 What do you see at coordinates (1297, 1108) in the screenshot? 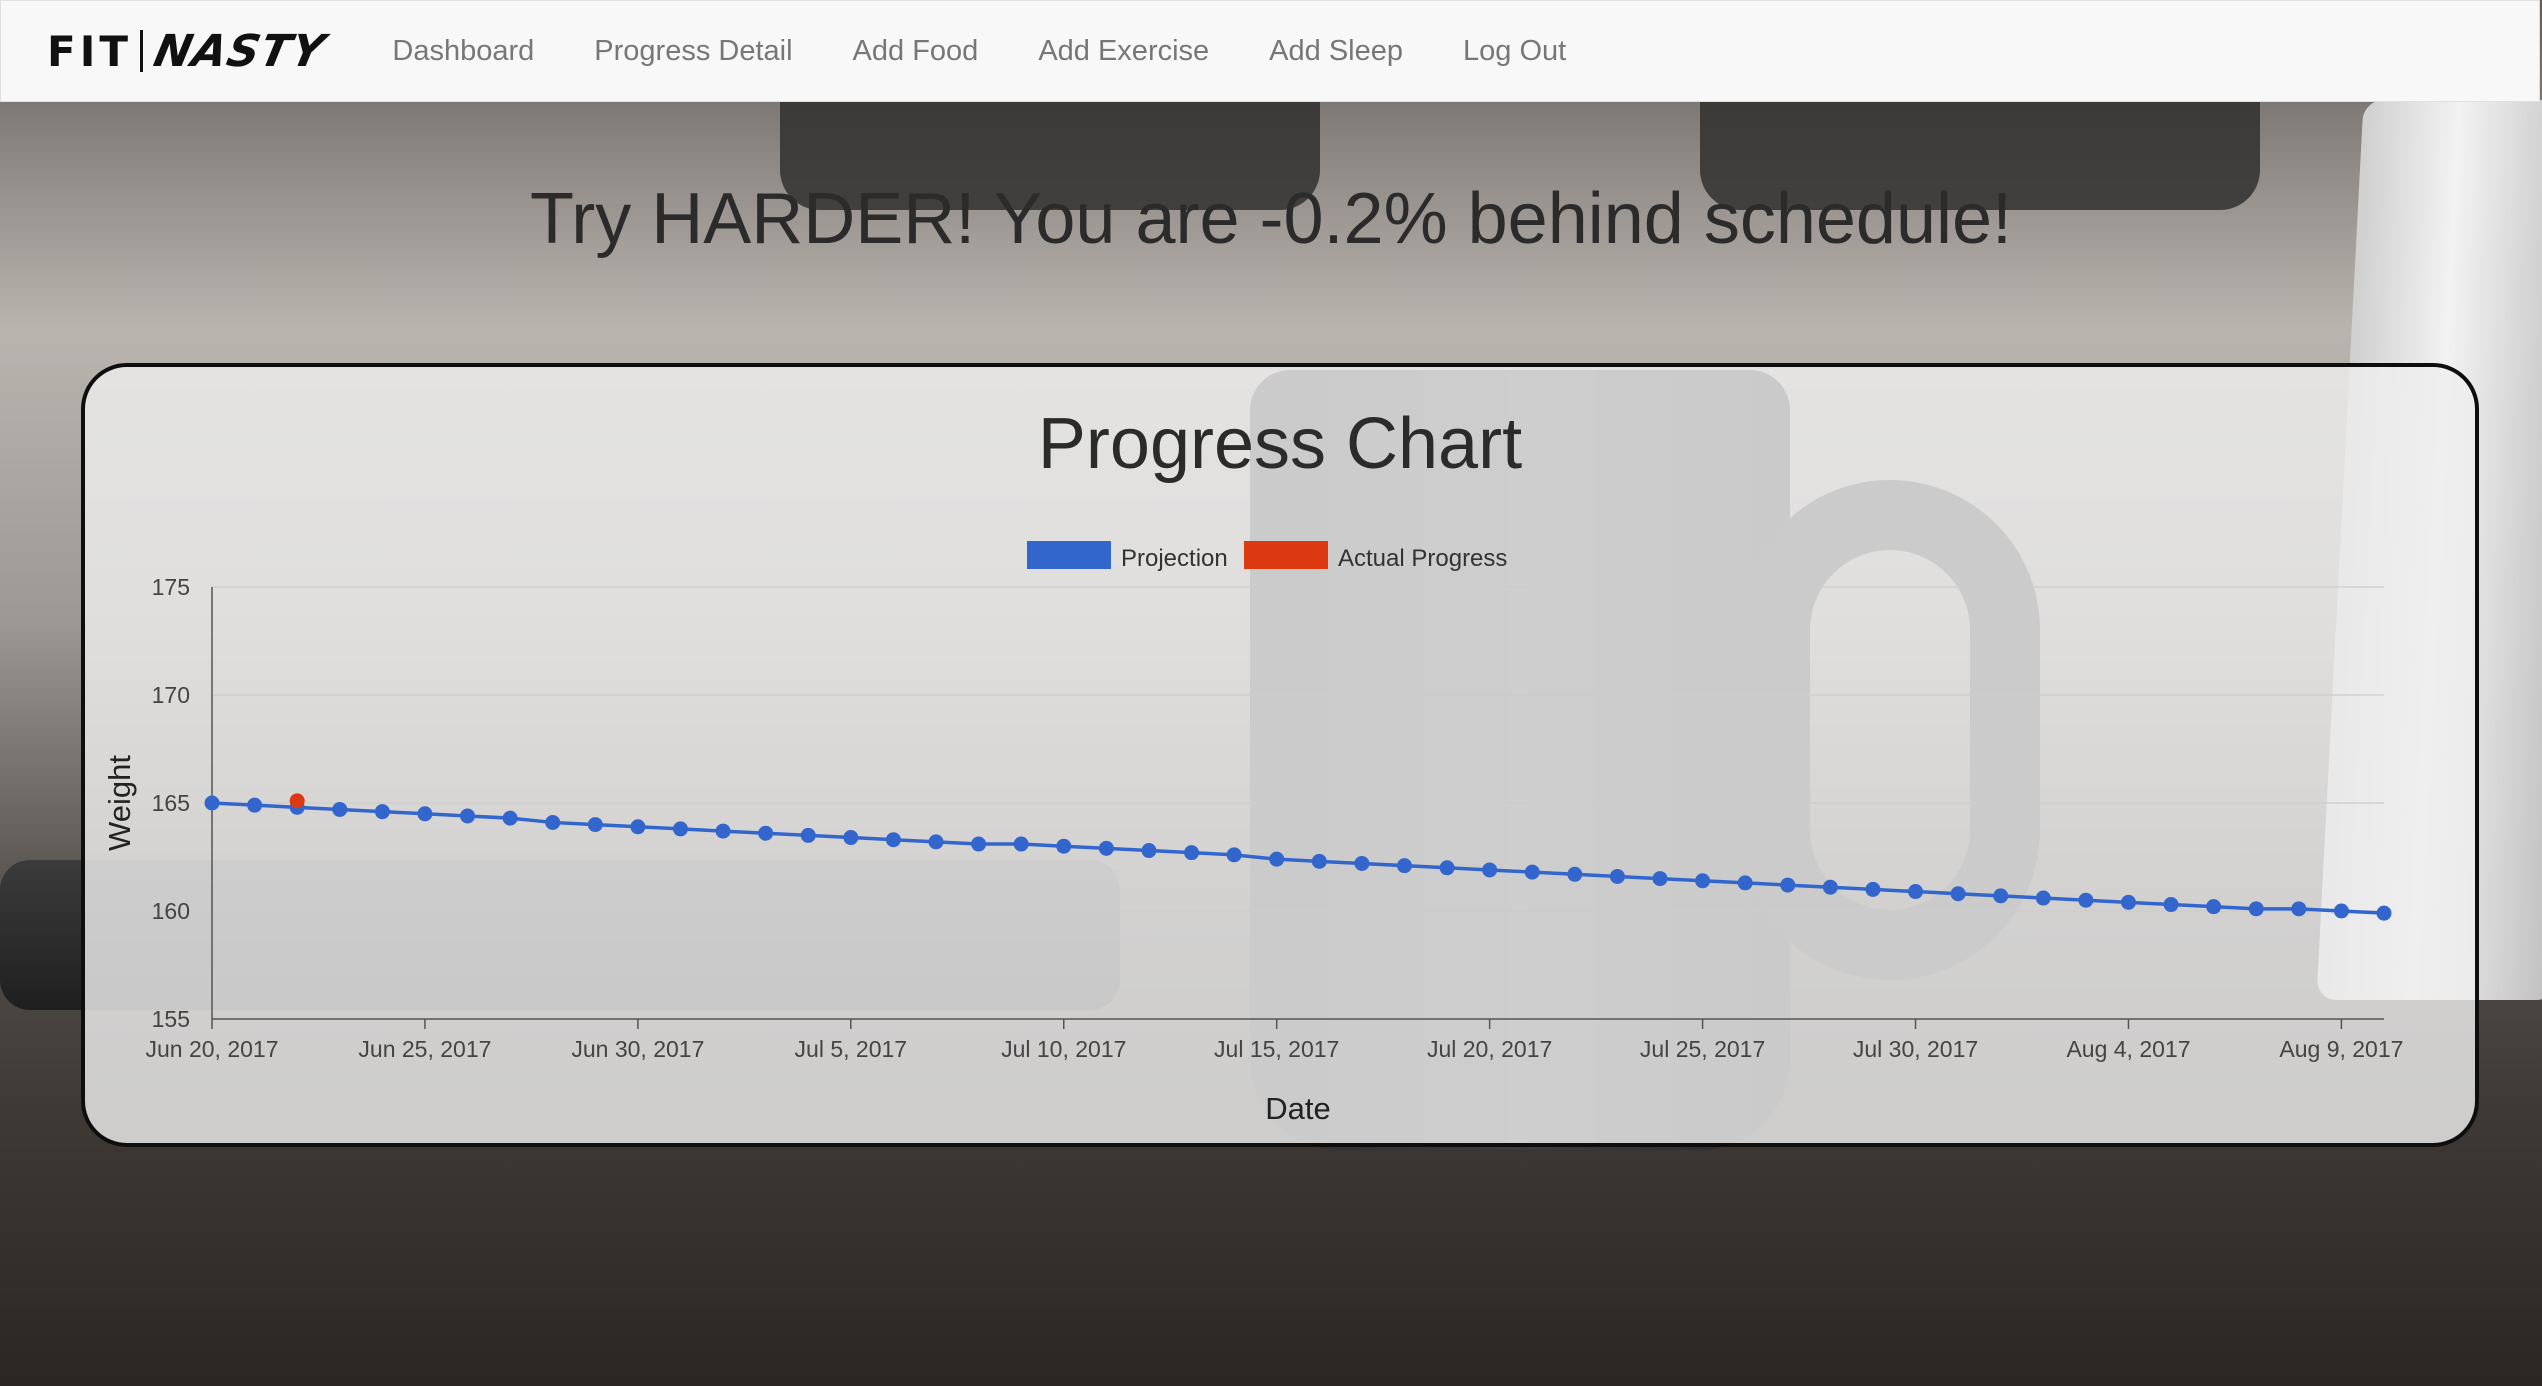
I see `x-axis-label: Date` at bounding box center [1297, 1108].